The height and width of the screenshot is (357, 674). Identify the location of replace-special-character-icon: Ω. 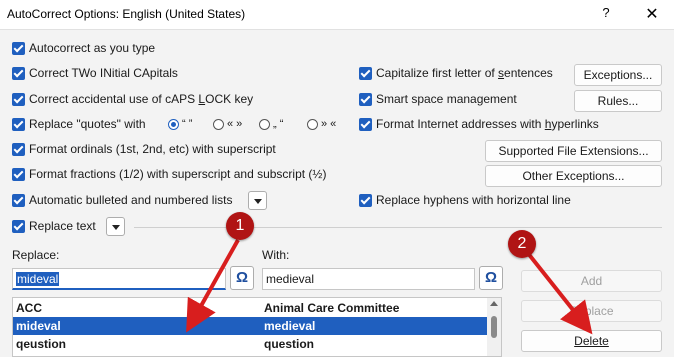
(242, 278).